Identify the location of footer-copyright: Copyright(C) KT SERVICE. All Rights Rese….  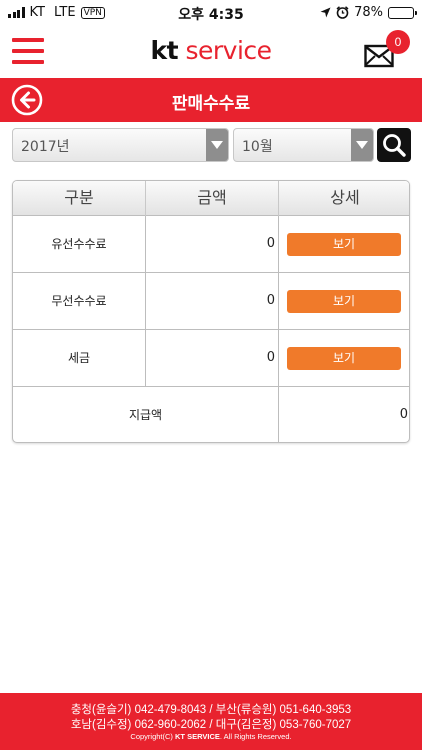
(211, 736).